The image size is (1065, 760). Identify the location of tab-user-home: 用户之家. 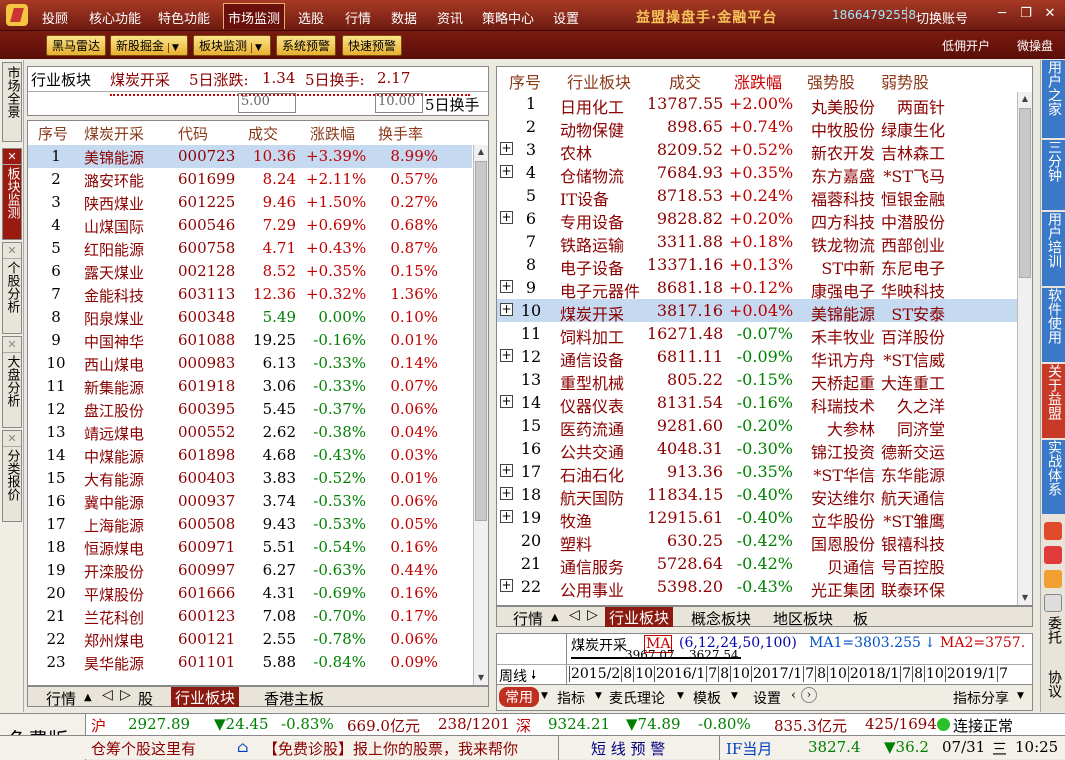
(1053, 99).